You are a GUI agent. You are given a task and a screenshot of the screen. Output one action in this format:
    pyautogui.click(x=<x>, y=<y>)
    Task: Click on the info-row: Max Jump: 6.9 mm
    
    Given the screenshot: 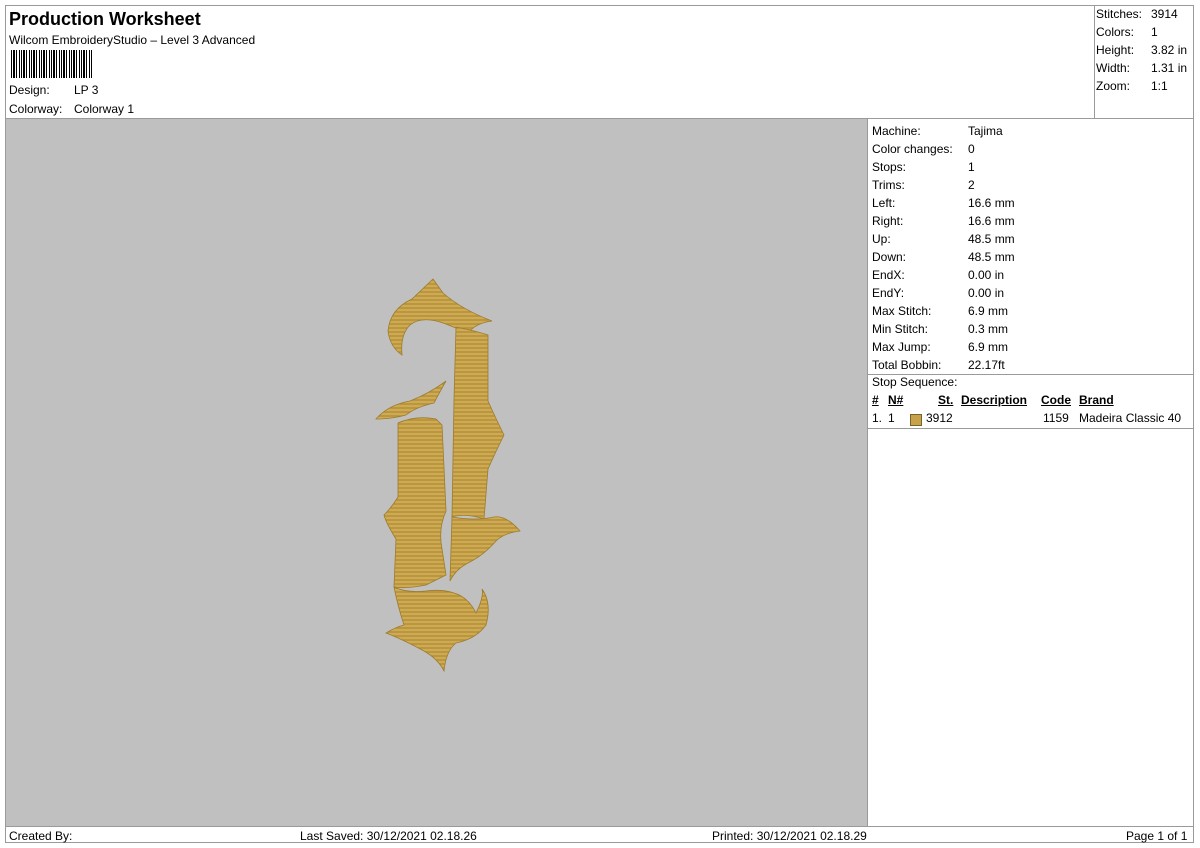 What is the action you would take?
    pyautogui.click(x=940, y=347)
    